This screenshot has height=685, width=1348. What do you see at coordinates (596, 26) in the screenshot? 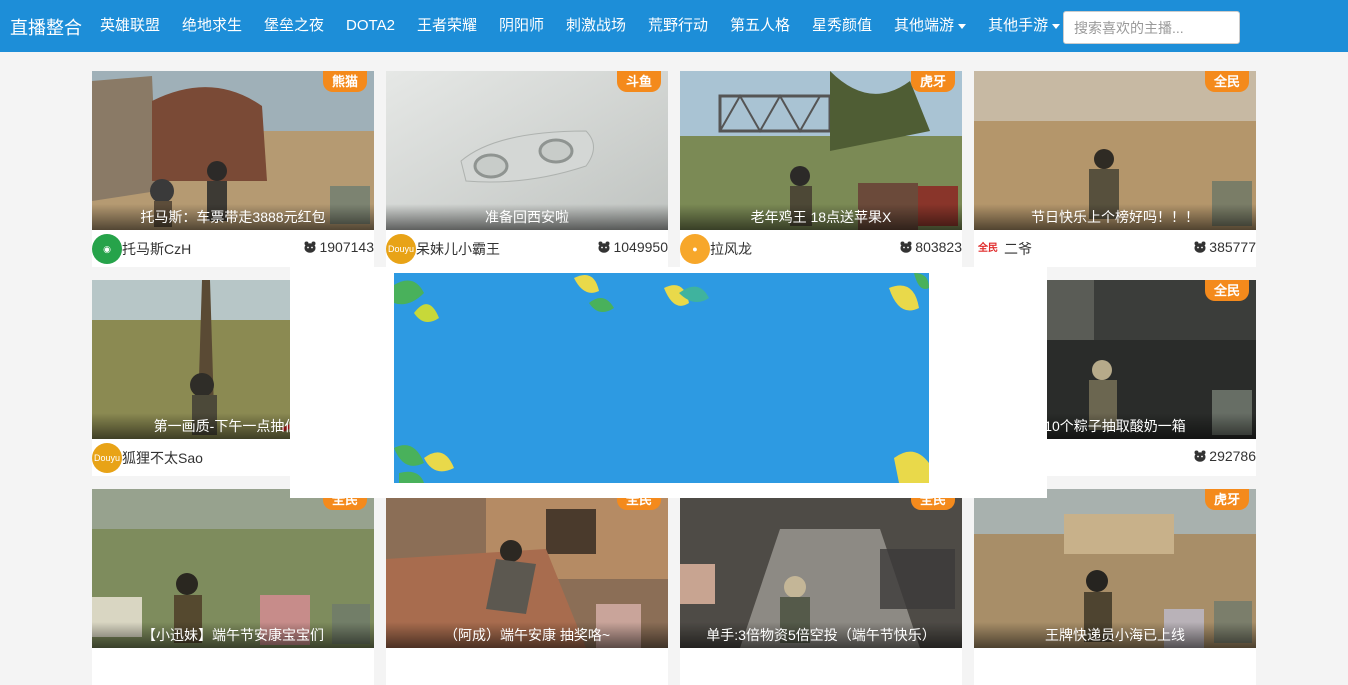
I see `nav-item-cjzc: 刺激战场` at bounding box center [596, 26].